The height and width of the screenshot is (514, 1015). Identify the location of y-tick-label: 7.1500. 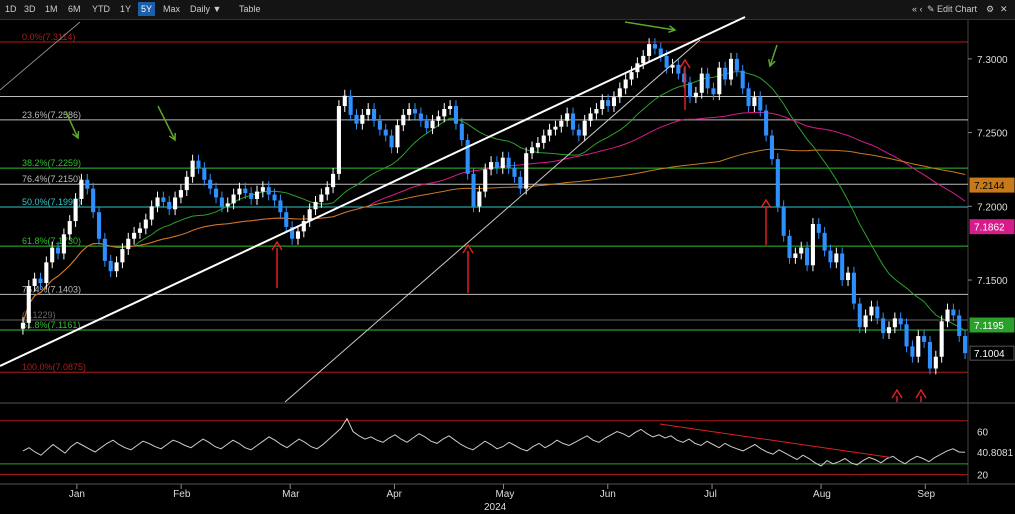
(992, 281).